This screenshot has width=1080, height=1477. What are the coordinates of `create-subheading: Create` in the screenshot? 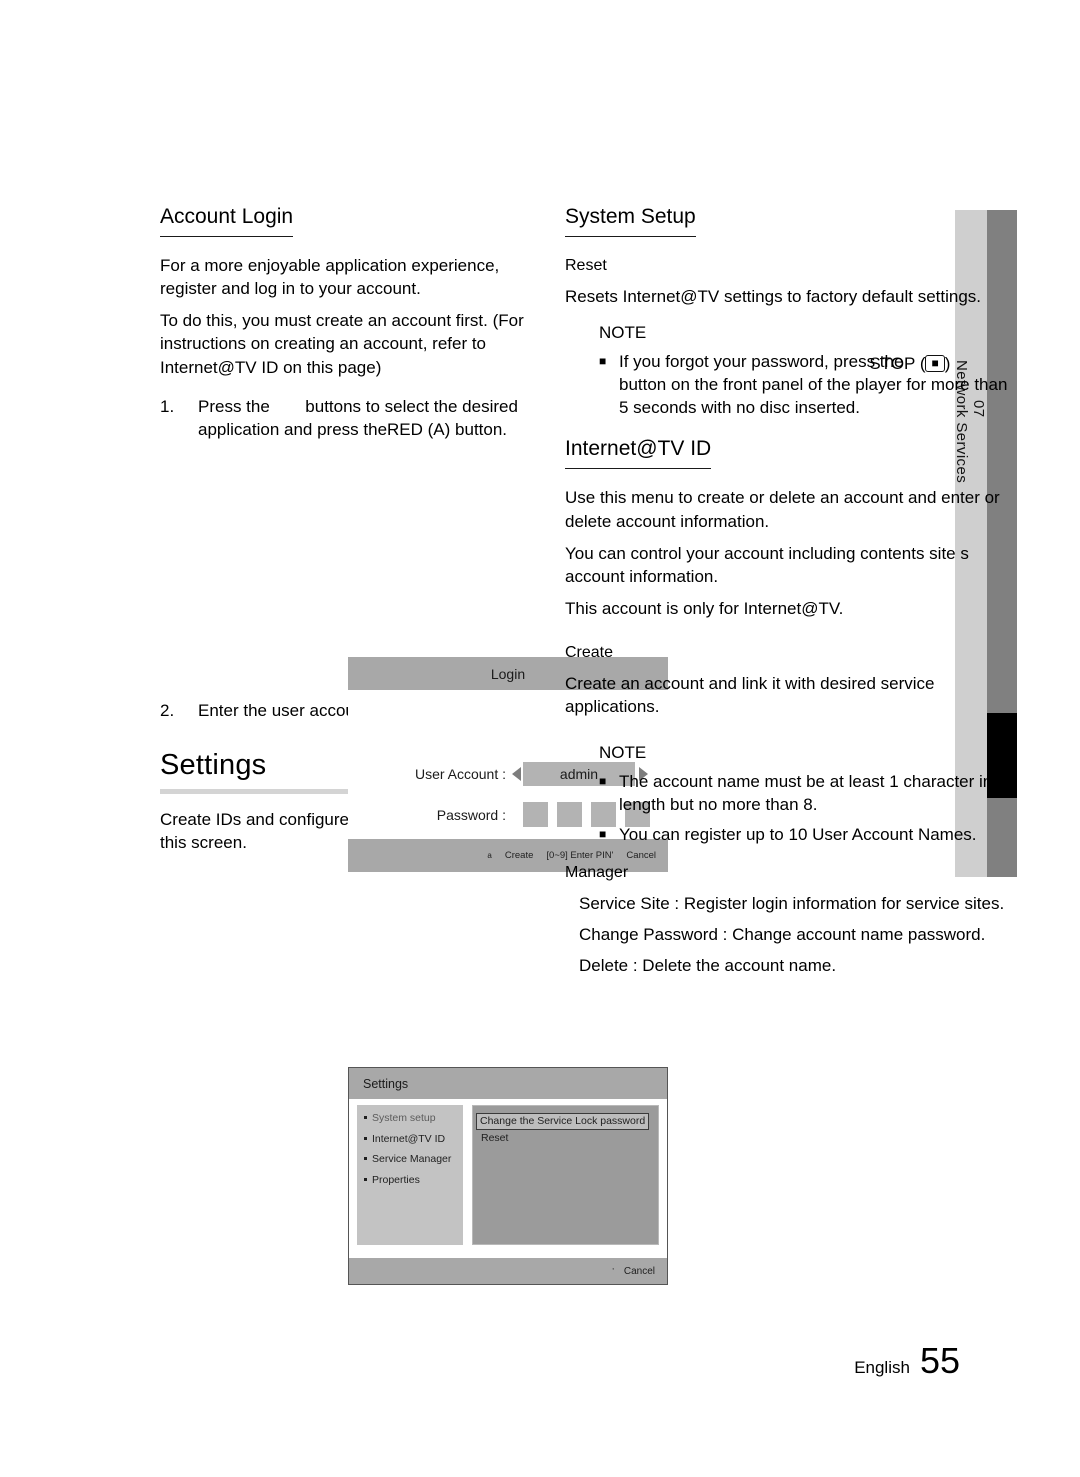 It's located at (589, 652).